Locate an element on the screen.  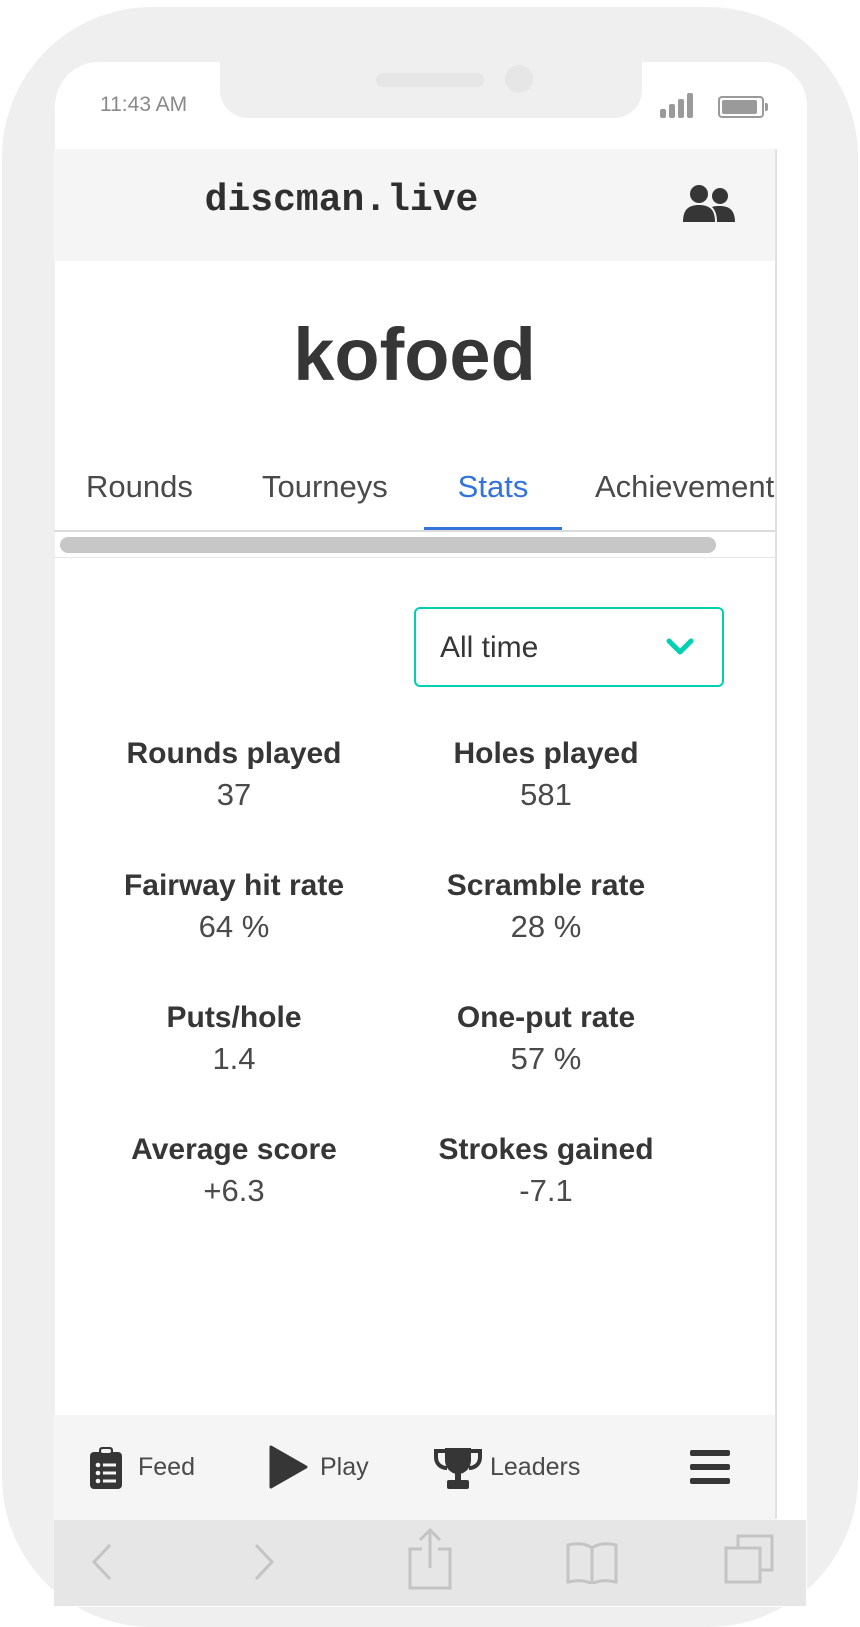
phone-notch is located at coordinates (431, 89).